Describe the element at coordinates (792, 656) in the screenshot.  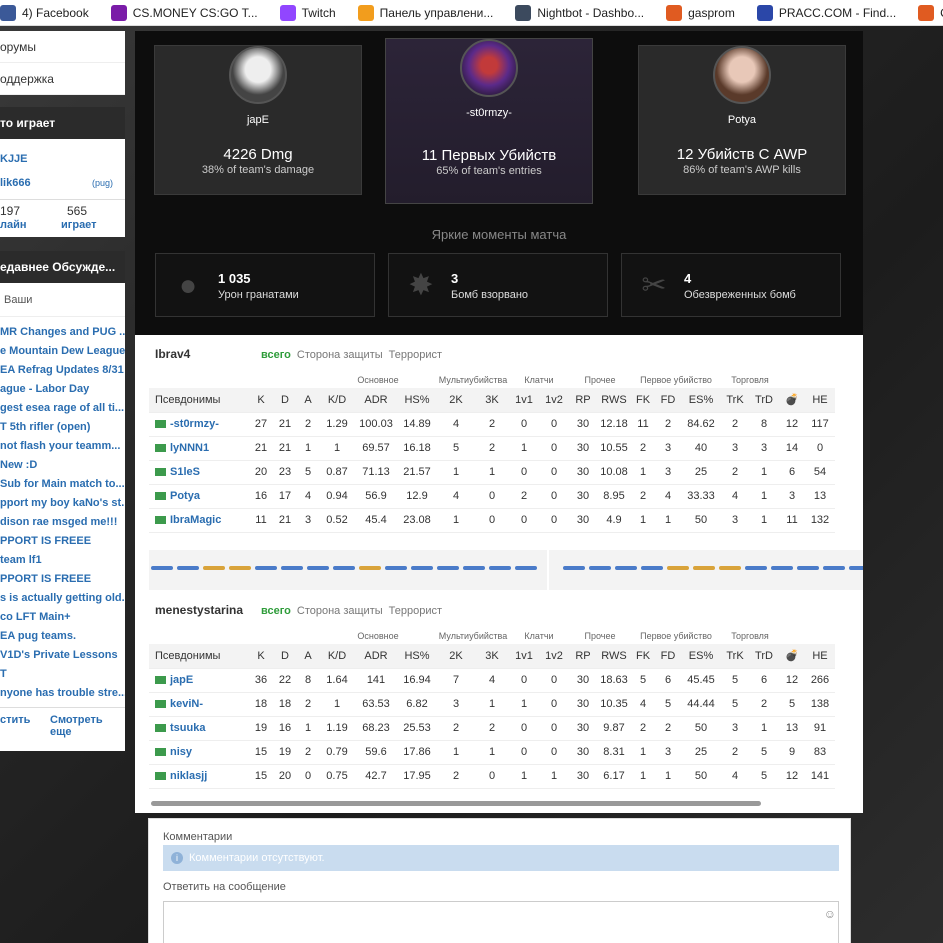
I see `column-header: 💣` at that location.